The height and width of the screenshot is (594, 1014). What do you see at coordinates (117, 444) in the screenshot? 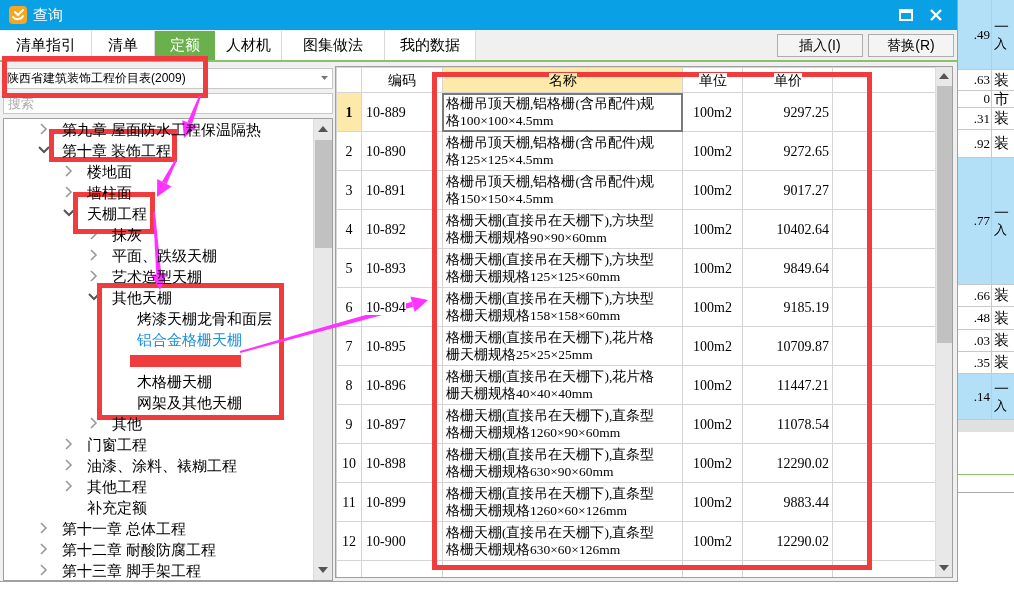
I see `tree-item: 门窗工程` at bounding box center [117, 444].